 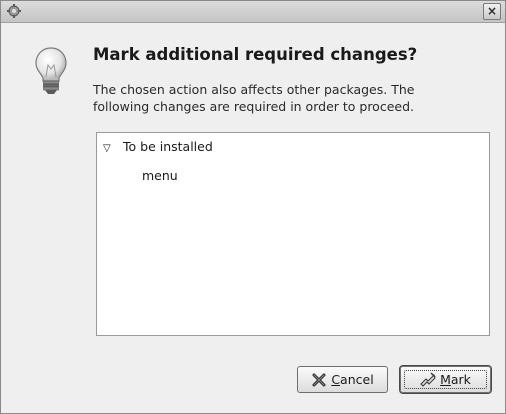 I want to click on cancel-accel: C, so click(x=336, y=379).